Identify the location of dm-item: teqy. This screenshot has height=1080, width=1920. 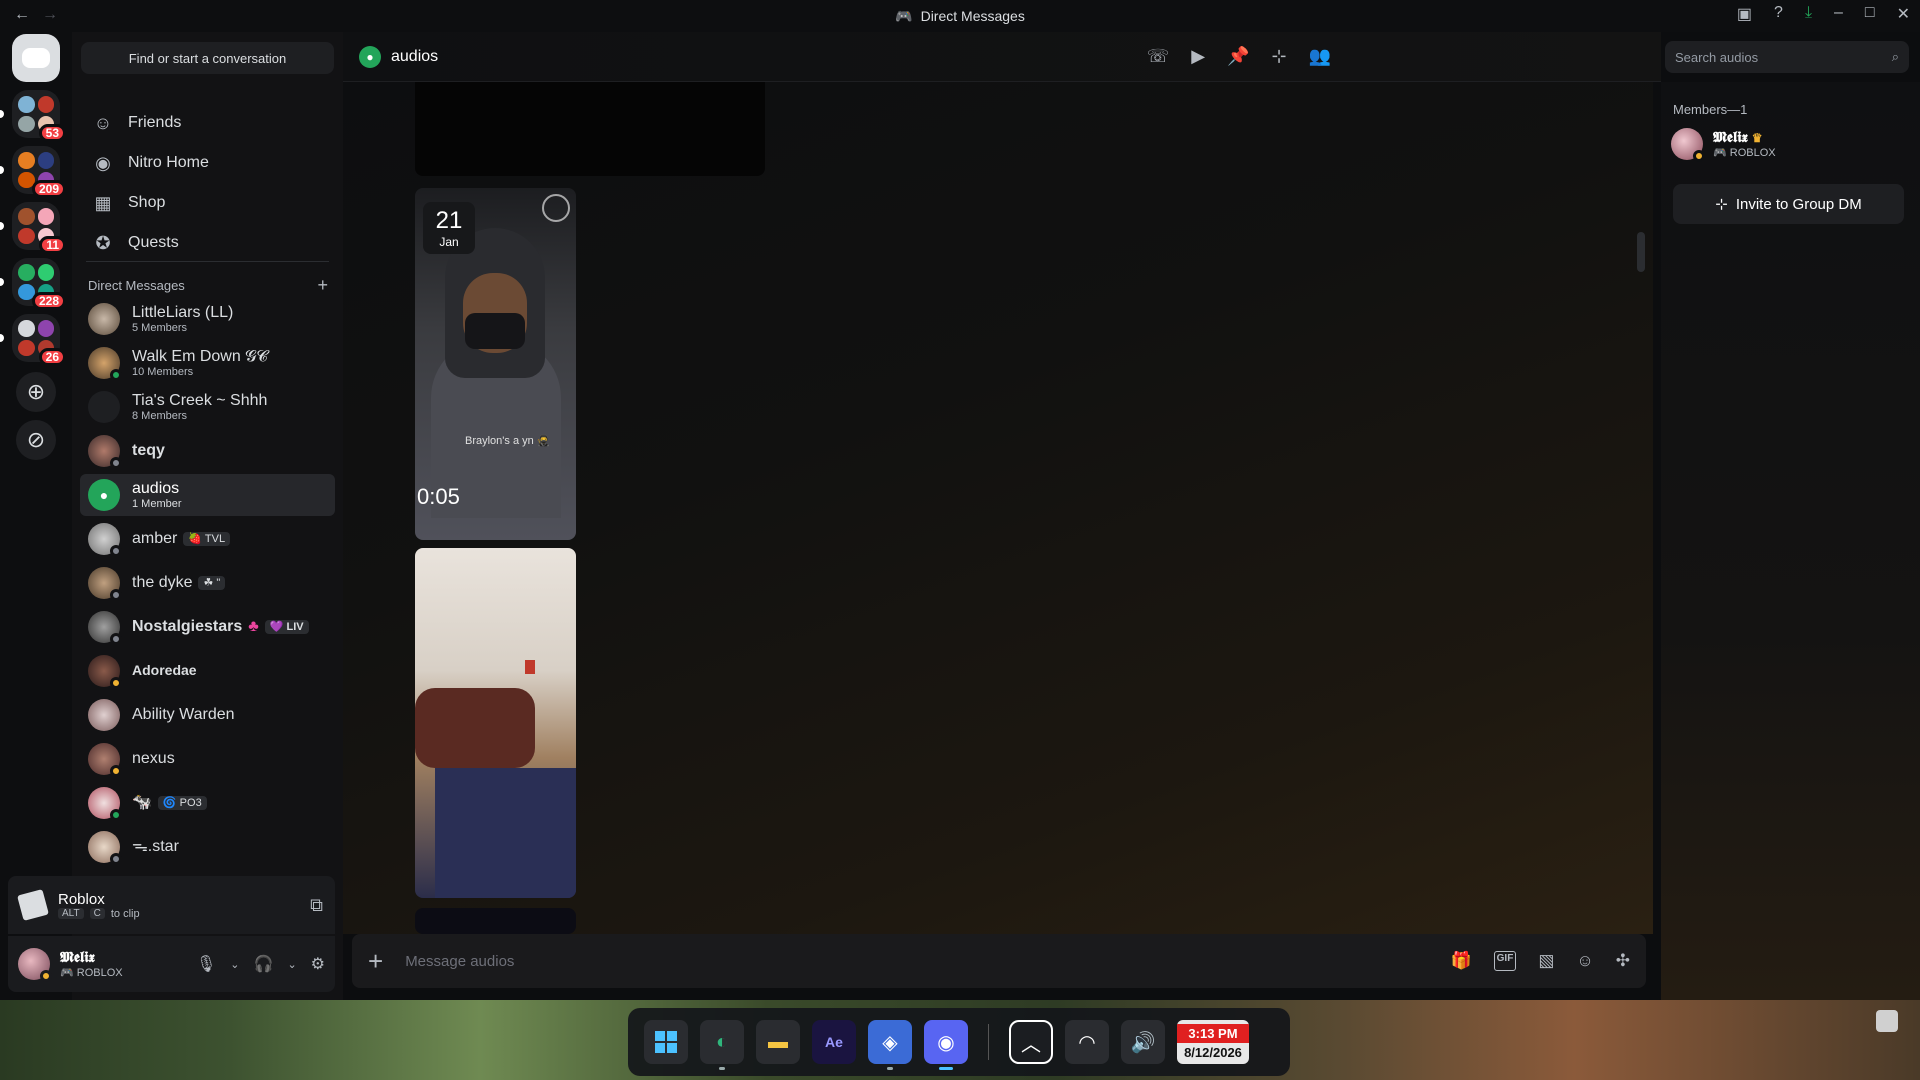
(207, 451).